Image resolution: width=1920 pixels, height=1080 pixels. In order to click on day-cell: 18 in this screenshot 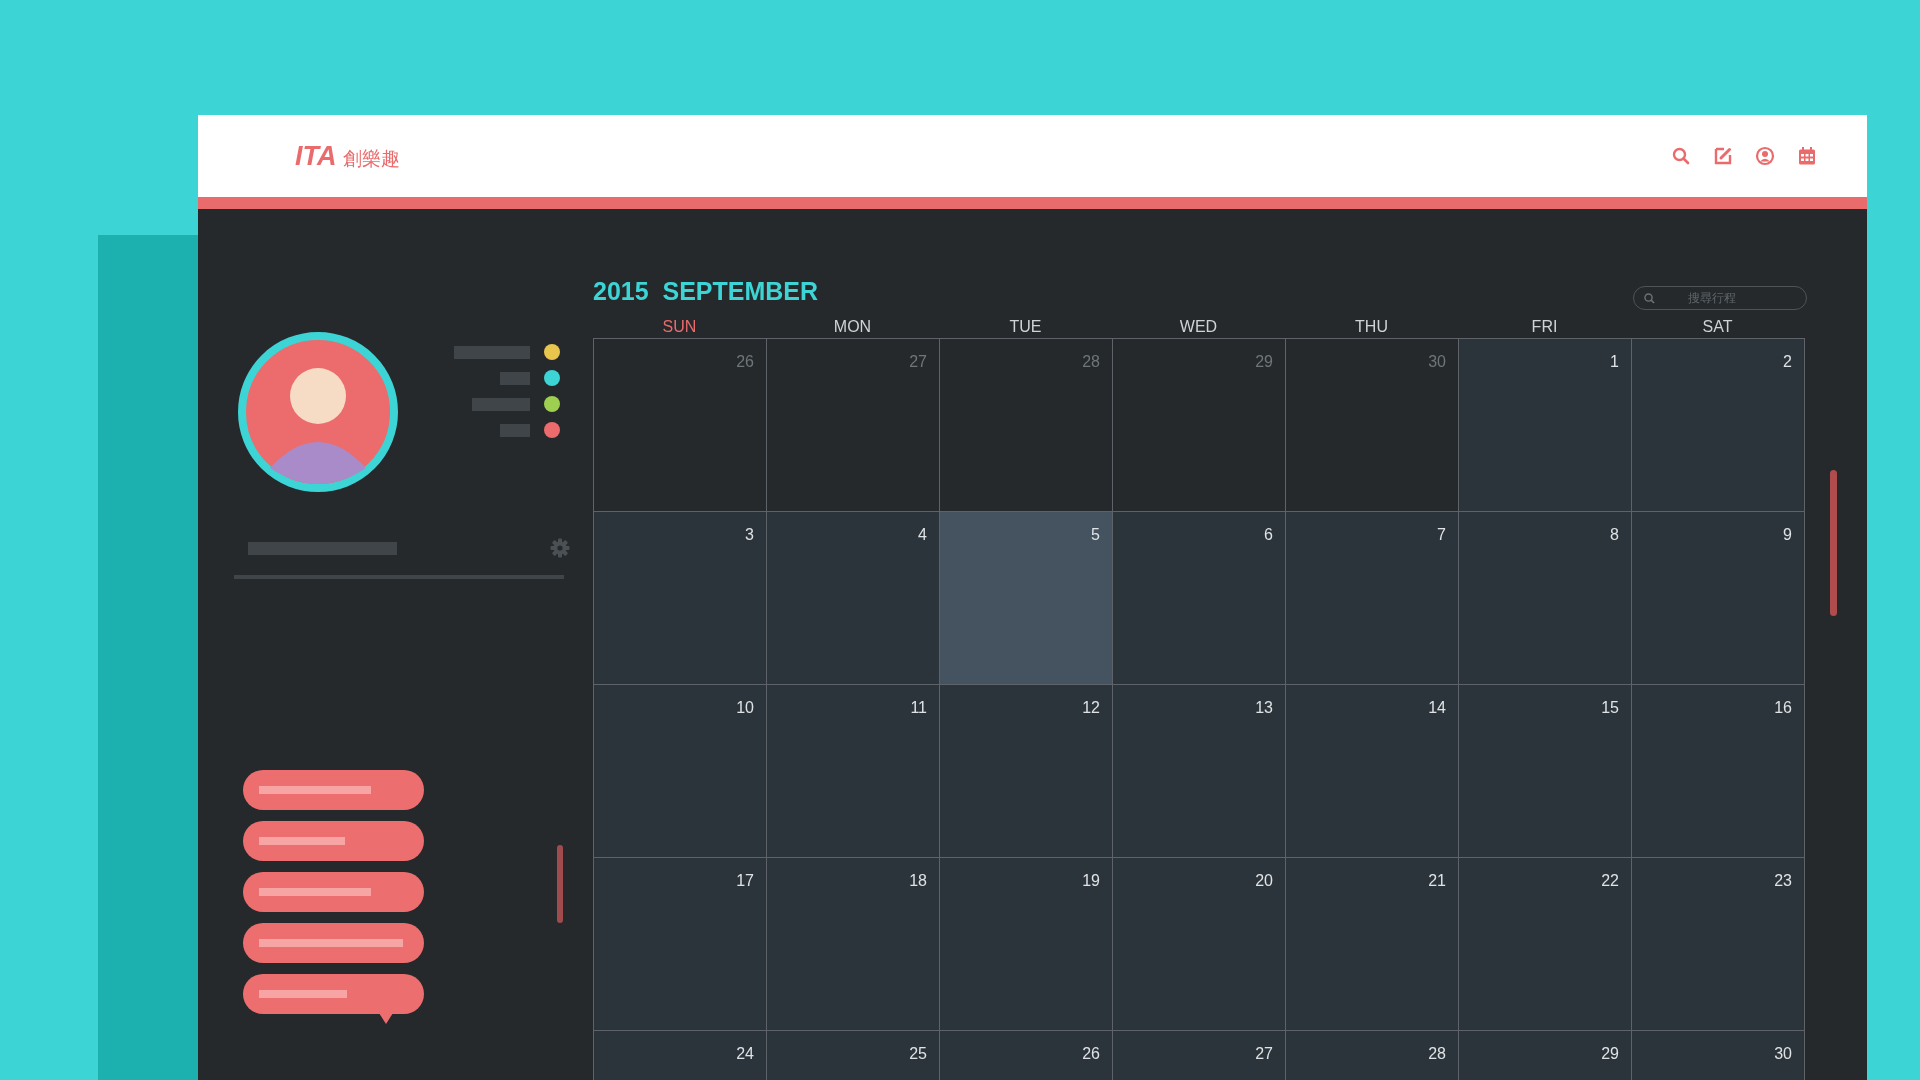, I will do `click(853, 944)`.